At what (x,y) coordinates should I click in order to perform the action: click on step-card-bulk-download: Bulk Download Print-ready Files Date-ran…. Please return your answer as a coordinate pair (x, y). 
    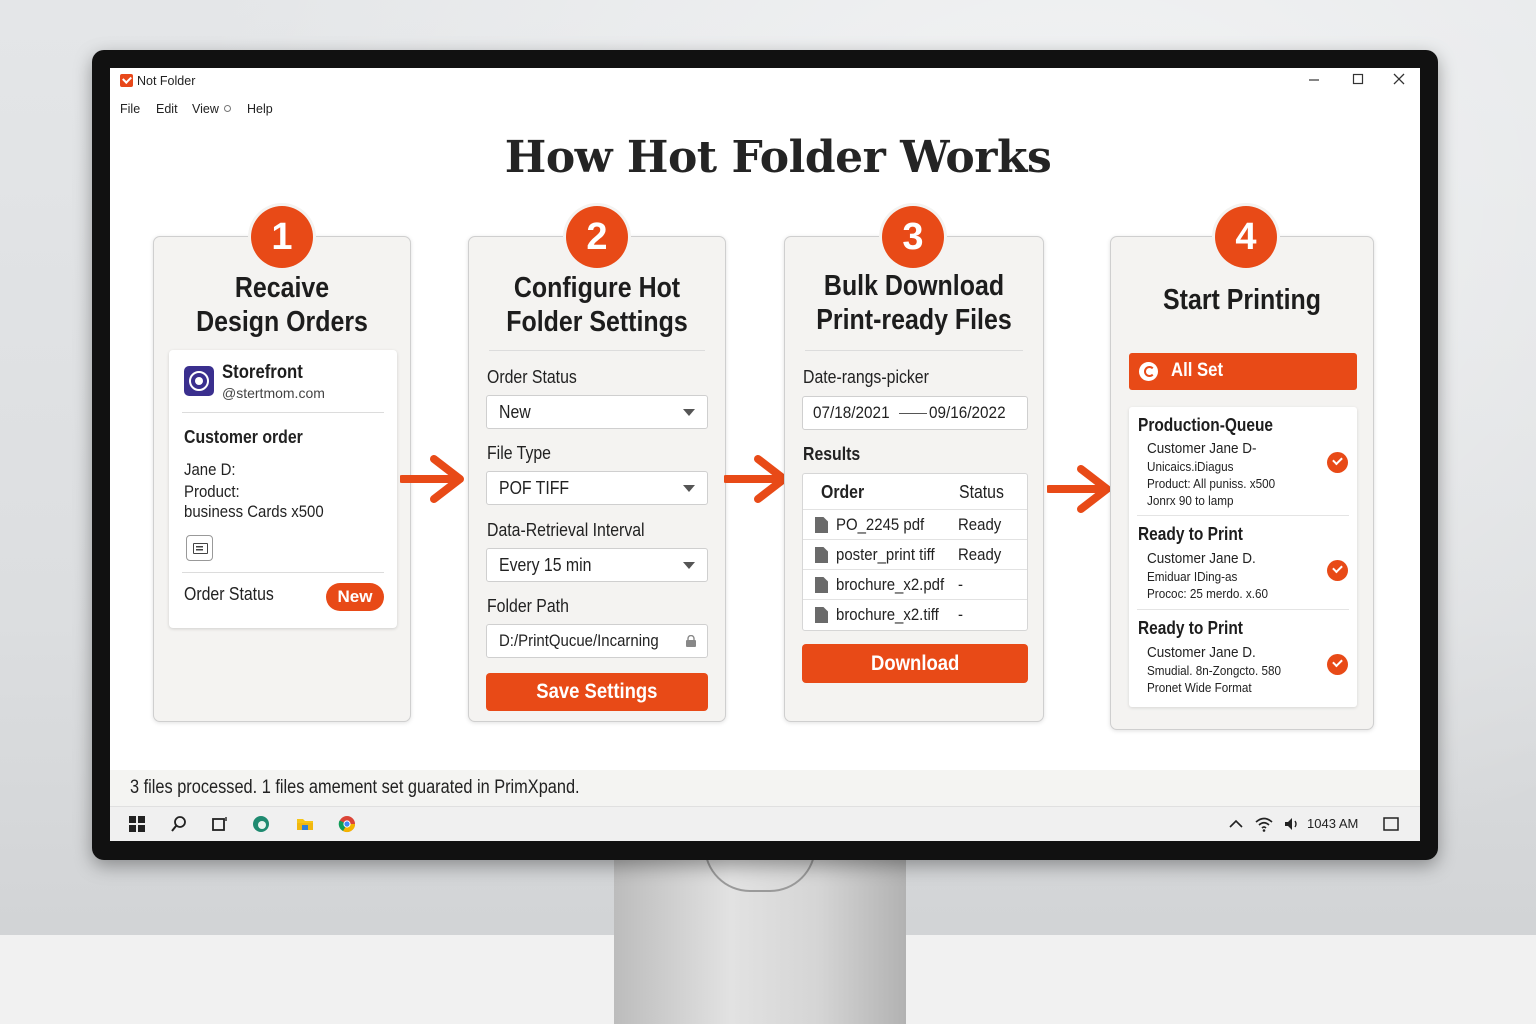
    Looking at the image, I should click on (914, 479).